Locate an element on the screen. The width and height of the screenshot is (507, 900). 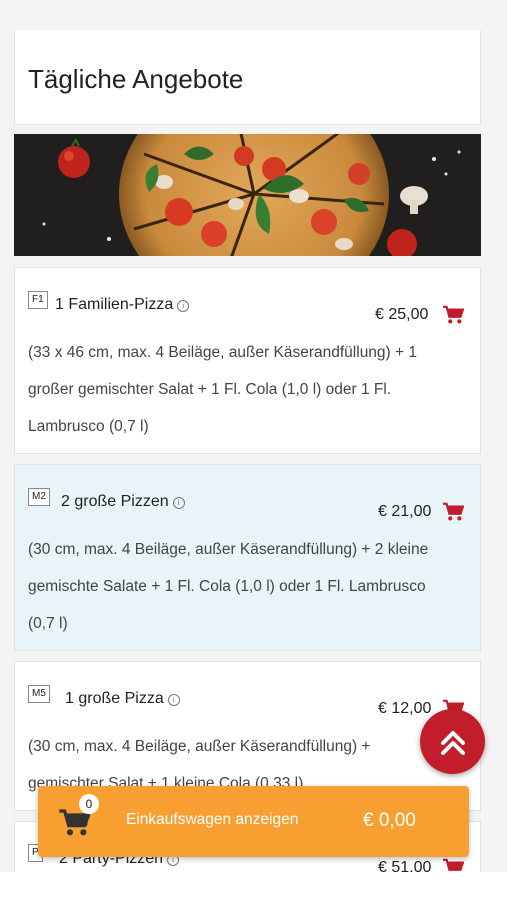
section-title: Tägliche Angebote is located at coordinates (136, 79).